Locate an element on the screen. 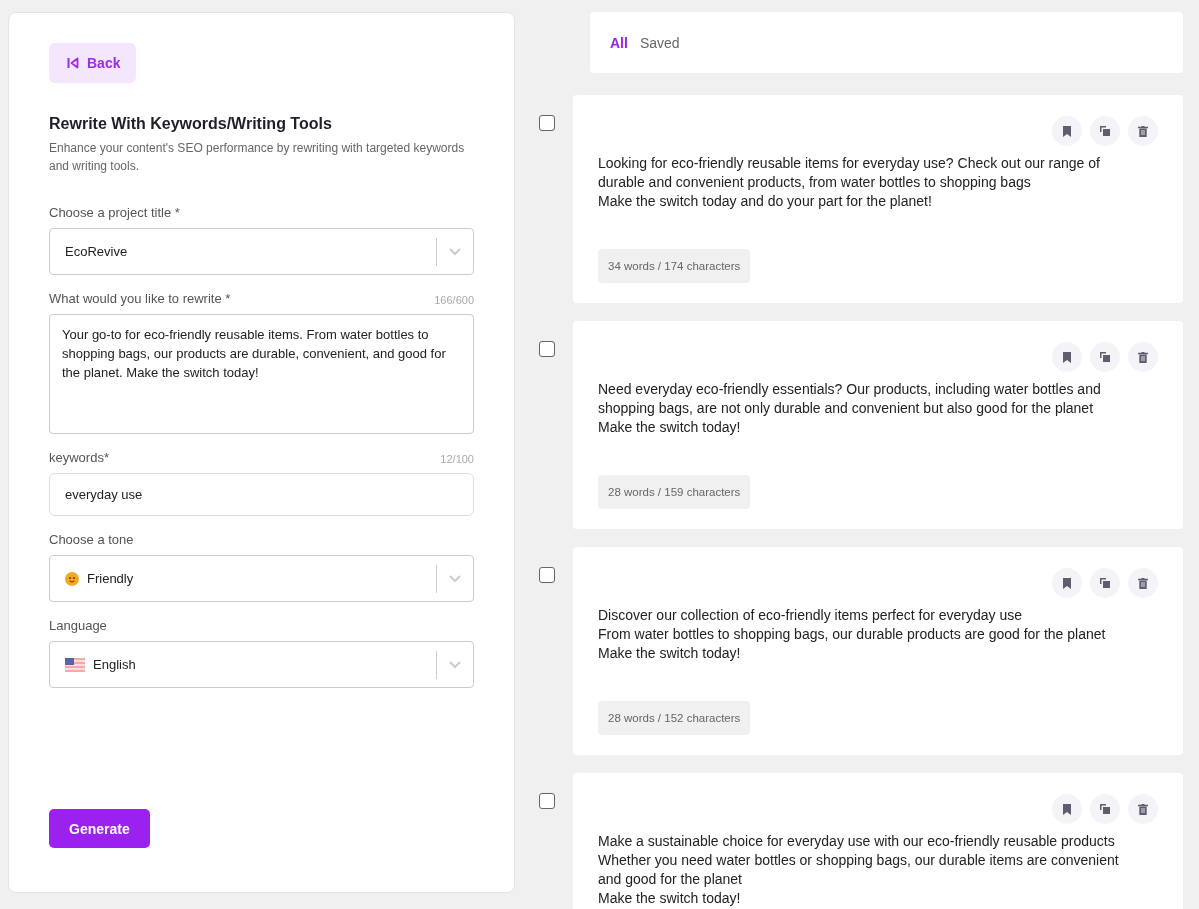  field-label: Language is located at coordinates (78, 625).